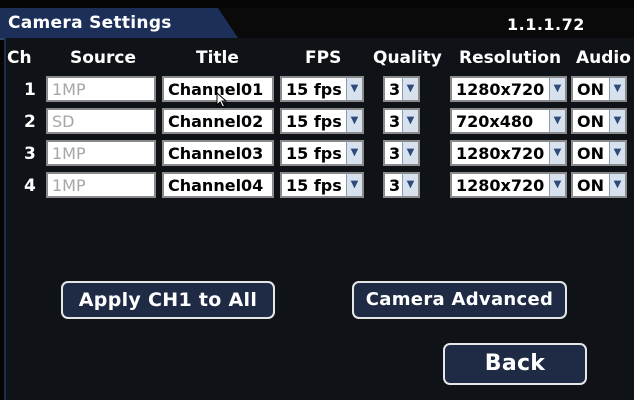  Describe the element at coordinates (459, 300) in the screenshot. I see `camera-advanced-button: Camera Advanced` at that location.